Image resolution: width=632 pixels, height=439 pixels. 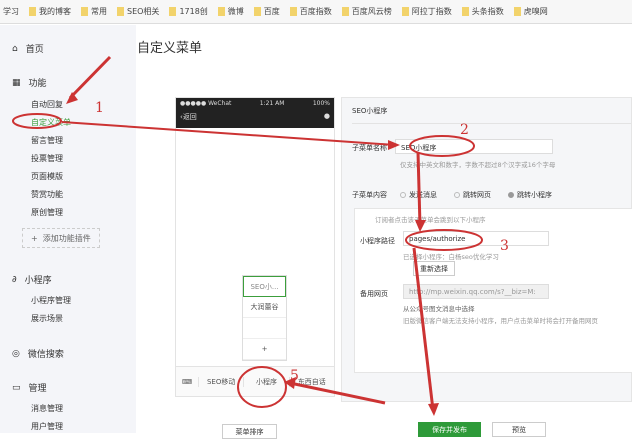 What do you see at coordinates (16, 387) in the screenshot?
I see `inbox-icon: ▭` at bounding box center [16, 387].